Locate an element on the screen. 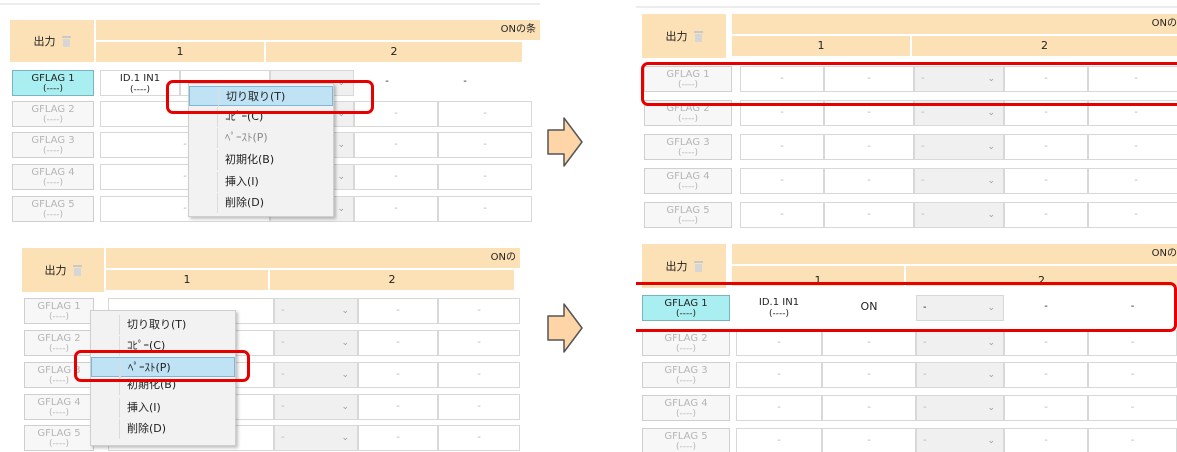  menu-item-cut: 切り取り(T) is located at coordinates (163, 325).